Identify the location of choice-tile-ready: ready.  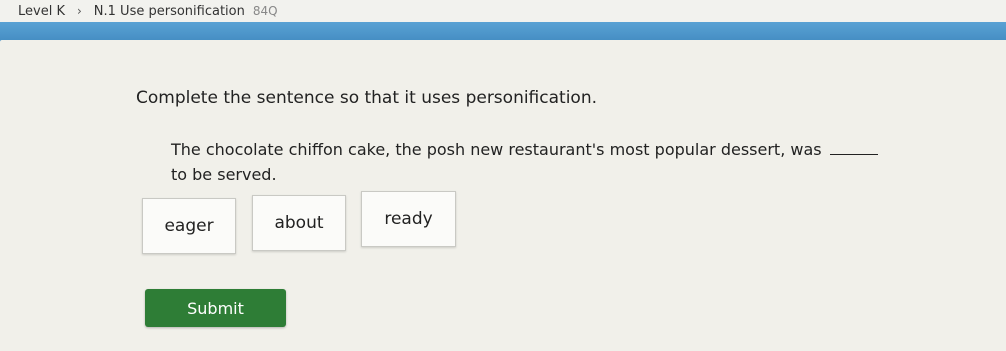
(408, 219).